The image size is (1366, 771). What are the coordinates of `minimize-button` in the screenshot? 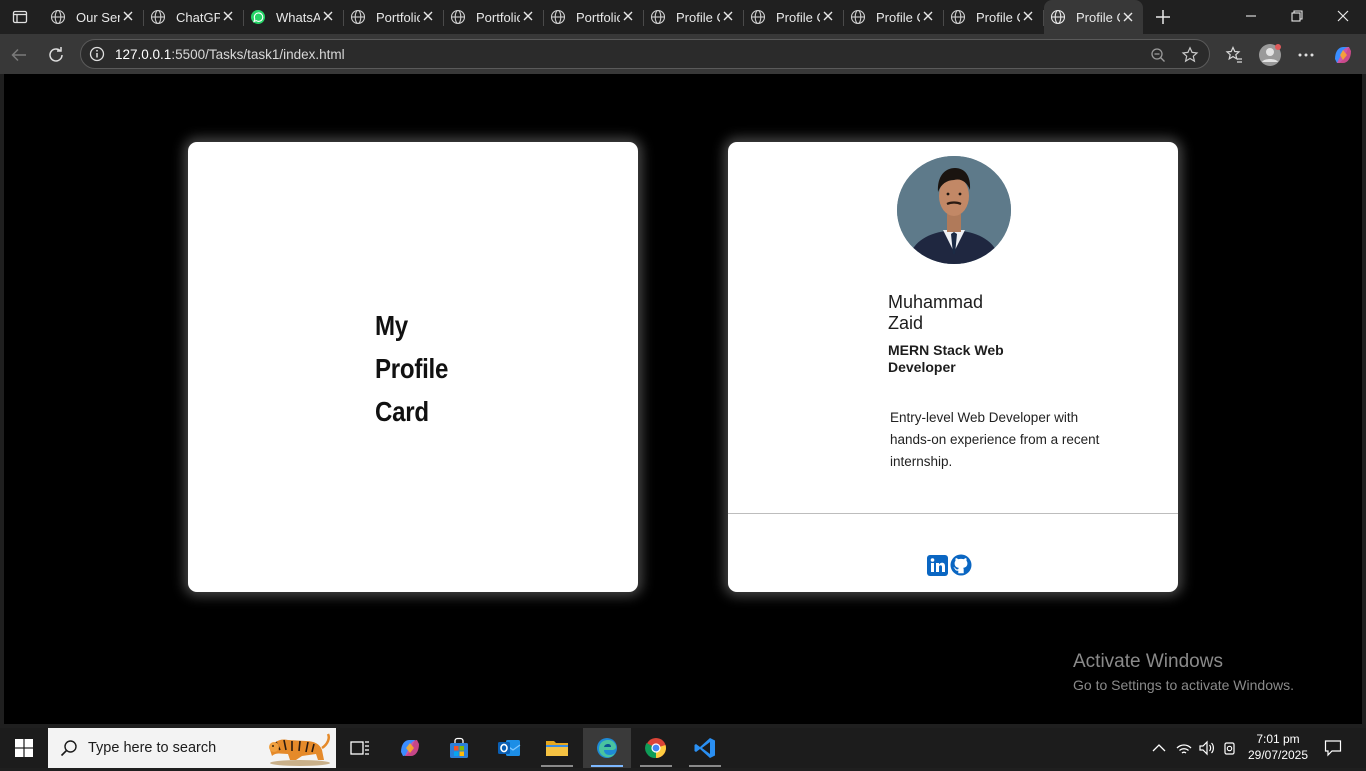 It's located at (1251, 16).